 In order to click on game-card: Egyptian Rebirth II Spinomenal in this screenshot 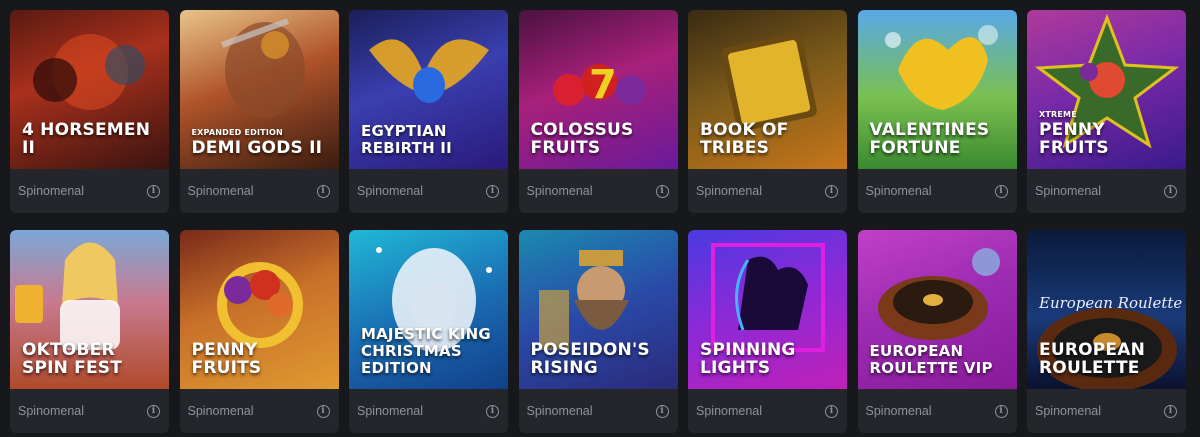, I will do `click(428, 111)`.